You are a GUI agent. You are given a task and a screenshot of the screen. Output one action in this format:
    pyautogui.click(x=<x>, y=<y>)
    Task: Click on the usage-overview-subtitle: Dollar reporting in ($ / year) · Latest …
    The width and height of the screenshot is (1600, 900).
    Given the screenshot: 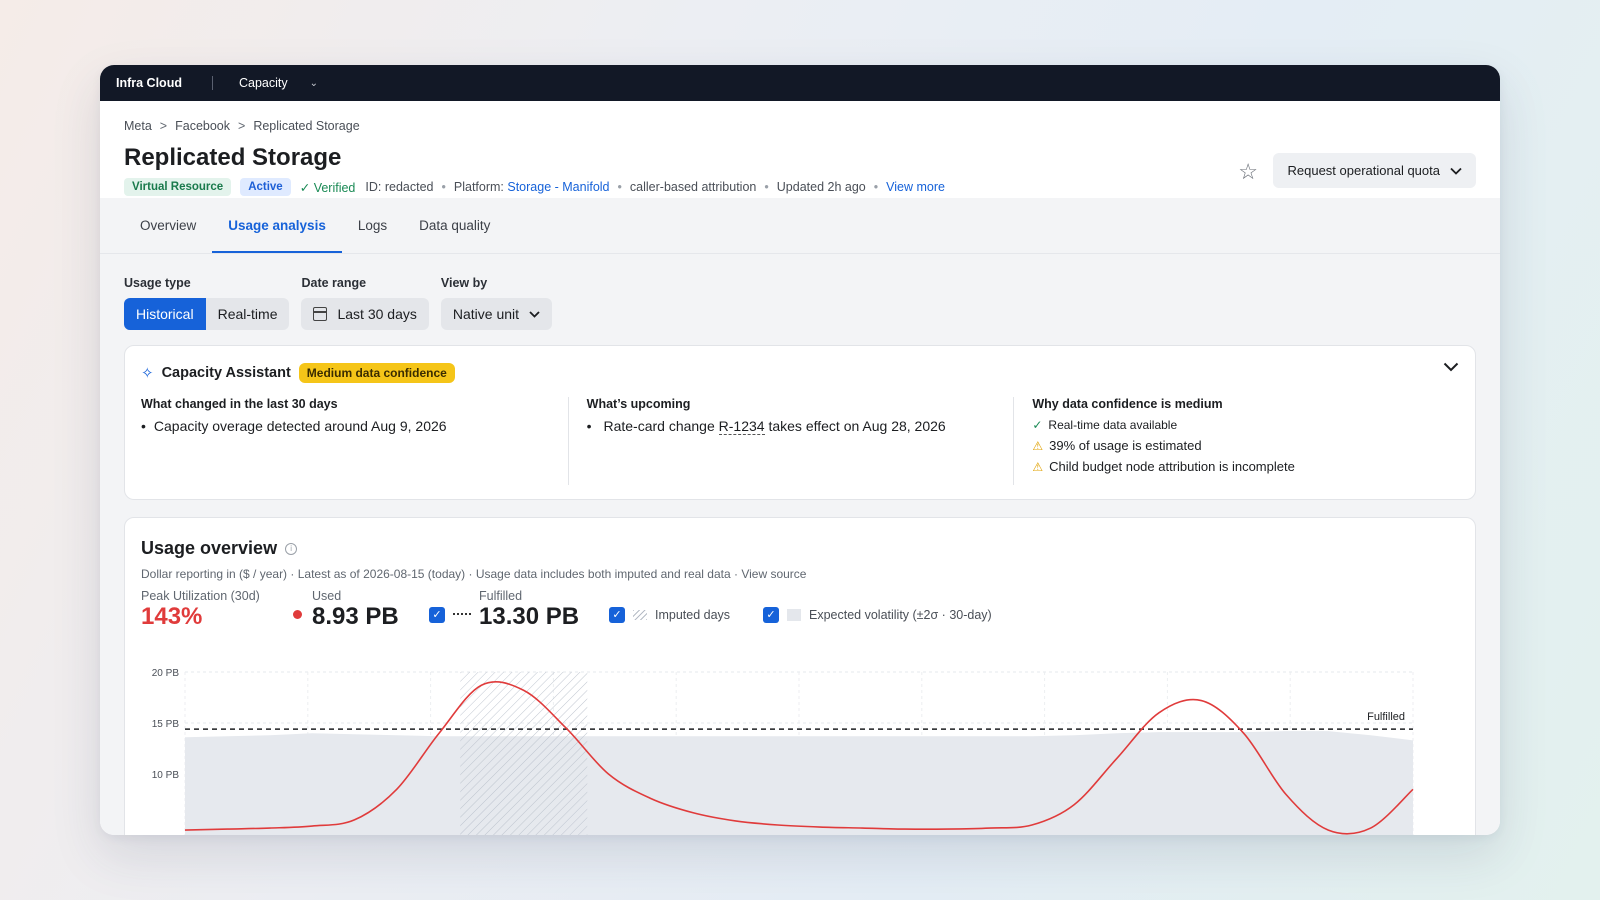 What is the action you would take?
    pyautogui.click(x=474, y=574)
    